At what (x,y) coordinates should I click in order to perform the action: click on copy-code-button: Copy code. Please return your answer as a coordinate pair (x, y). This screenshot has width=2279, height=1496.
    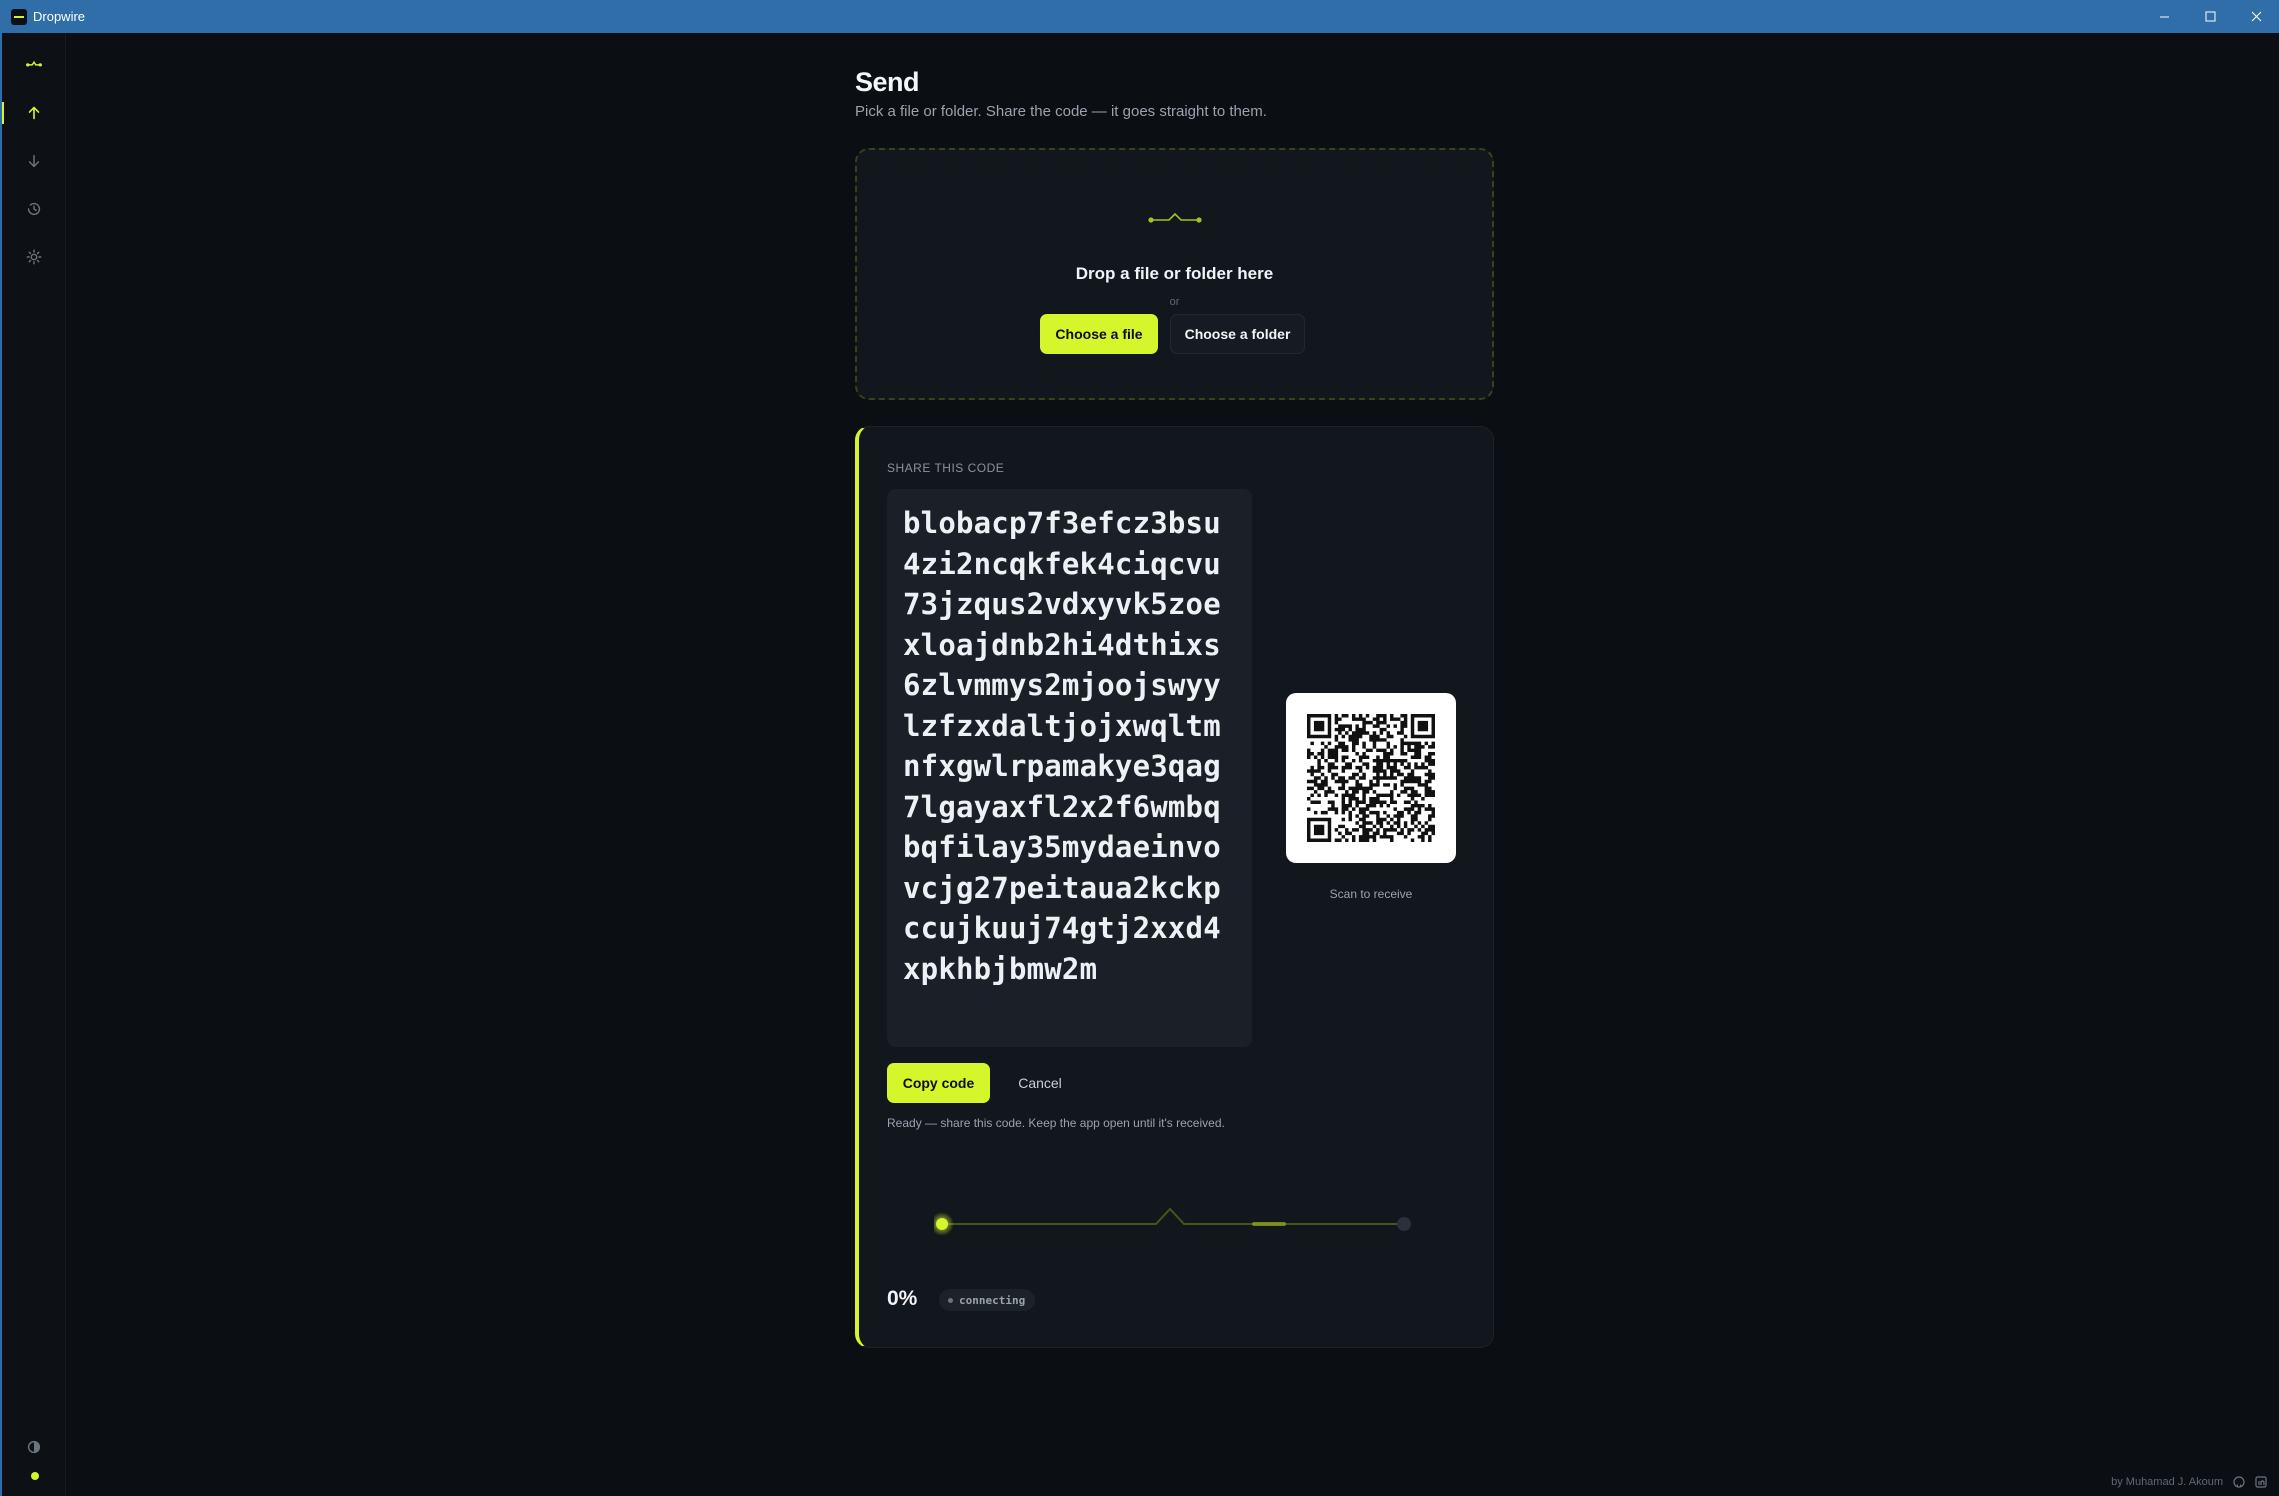
    Looking at the image, I should click on (938, 1083).